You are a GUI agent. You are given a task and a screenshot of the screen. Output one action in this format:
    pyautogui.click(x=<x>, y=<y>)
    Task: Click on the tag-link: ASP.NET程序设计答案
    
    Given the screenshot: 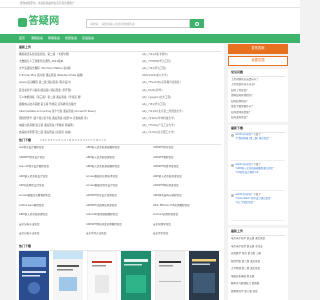 What is the action you would take?
    pyautogui.click(x=32, y=157)
    